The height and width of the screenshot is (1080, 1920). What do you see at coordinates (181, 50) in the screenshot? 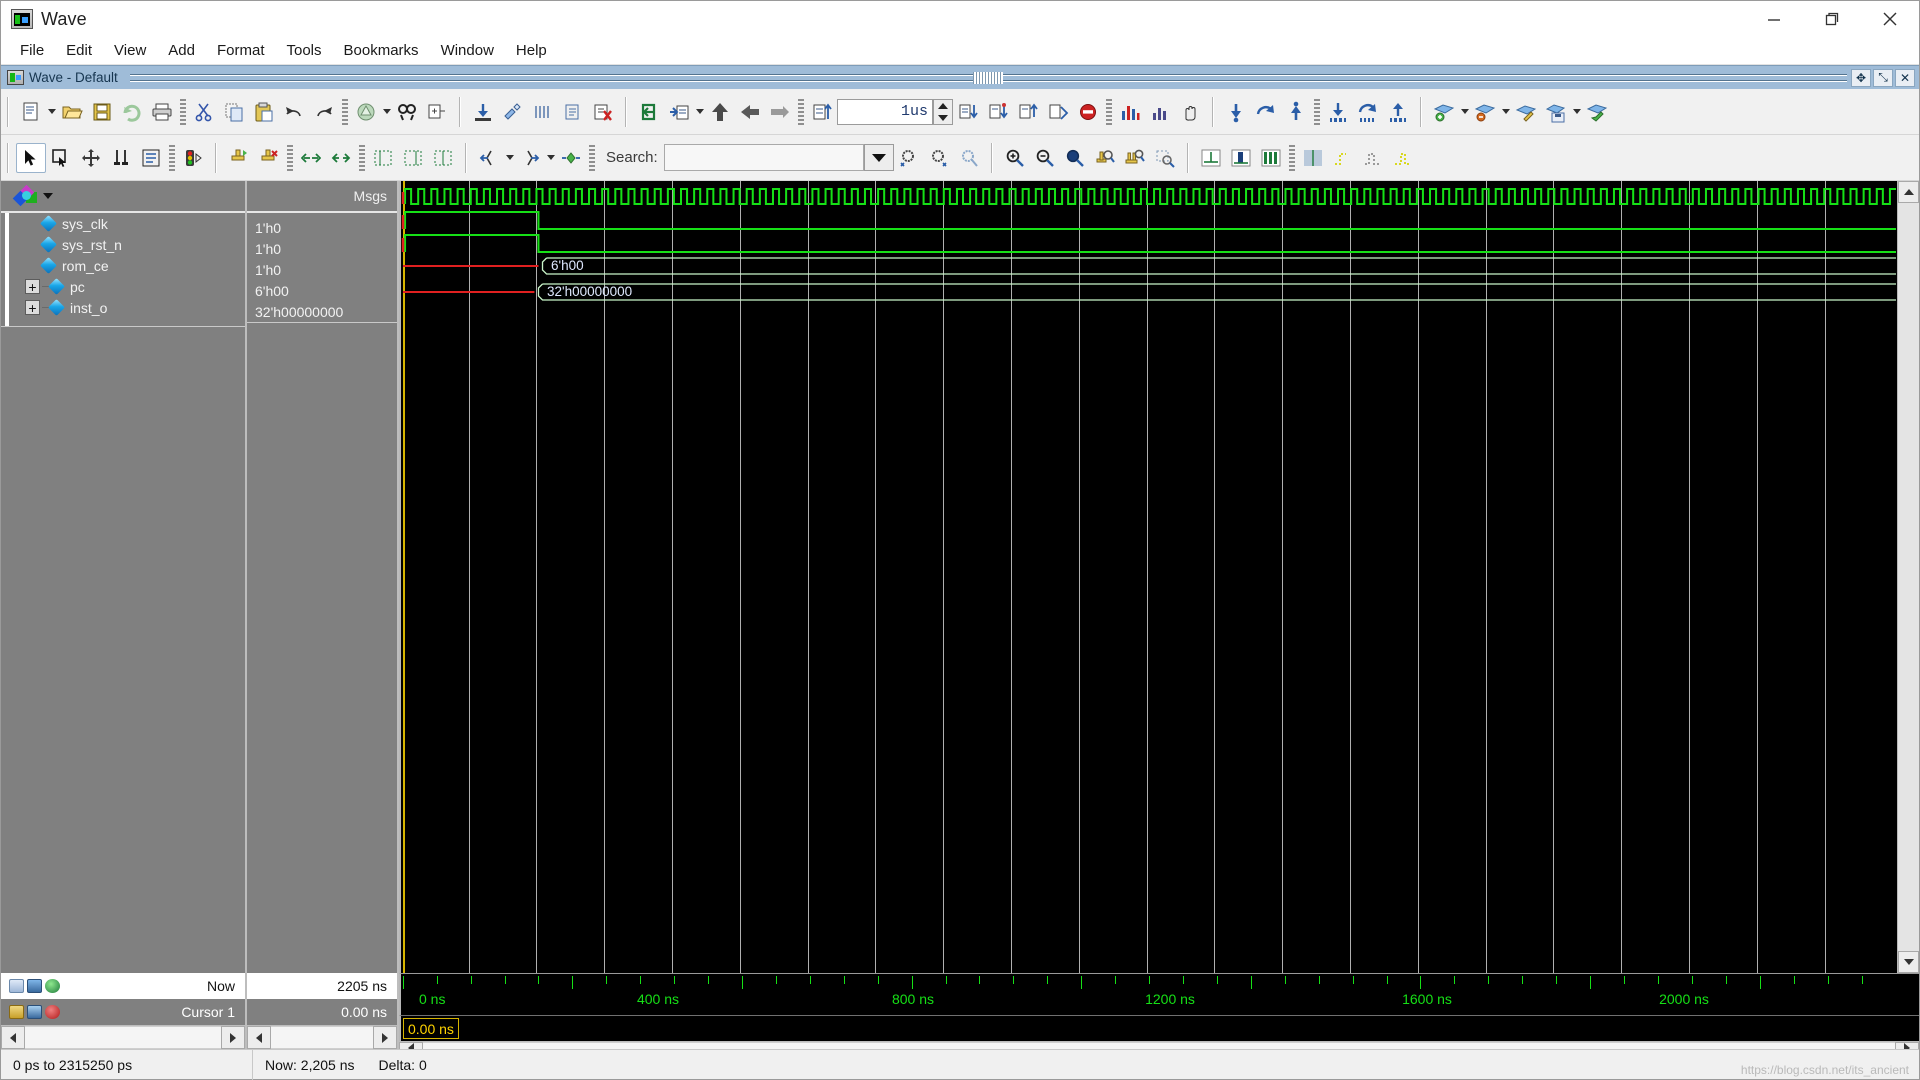
I see `menu-add: Add` at bounding box center [181, 50].